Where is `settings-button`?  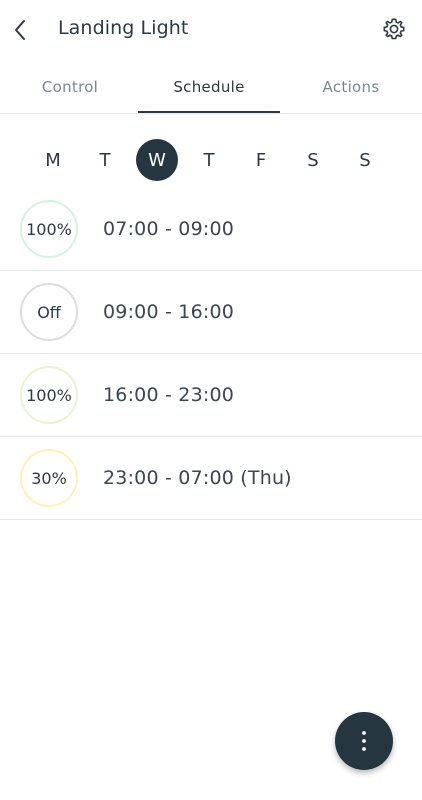
settings-button is located at coordinates (394, 29).